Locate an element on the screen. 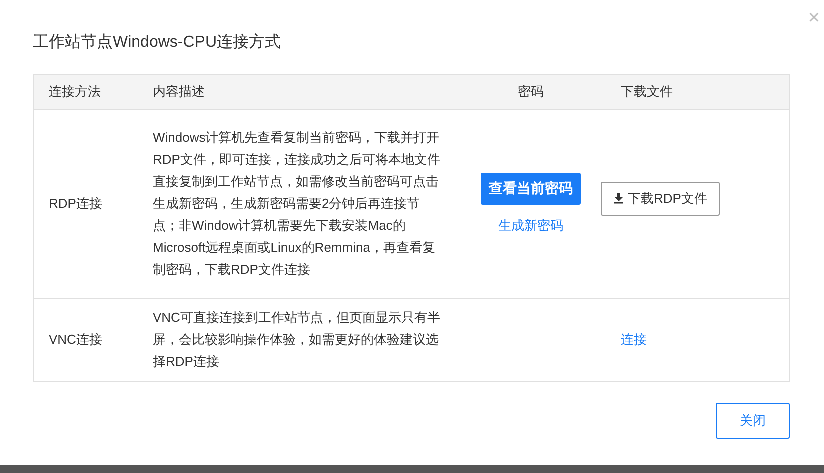 The height and width of the screenshot is (473, 824). table-cell: VNC连接 is located at coordinates (75, 339).